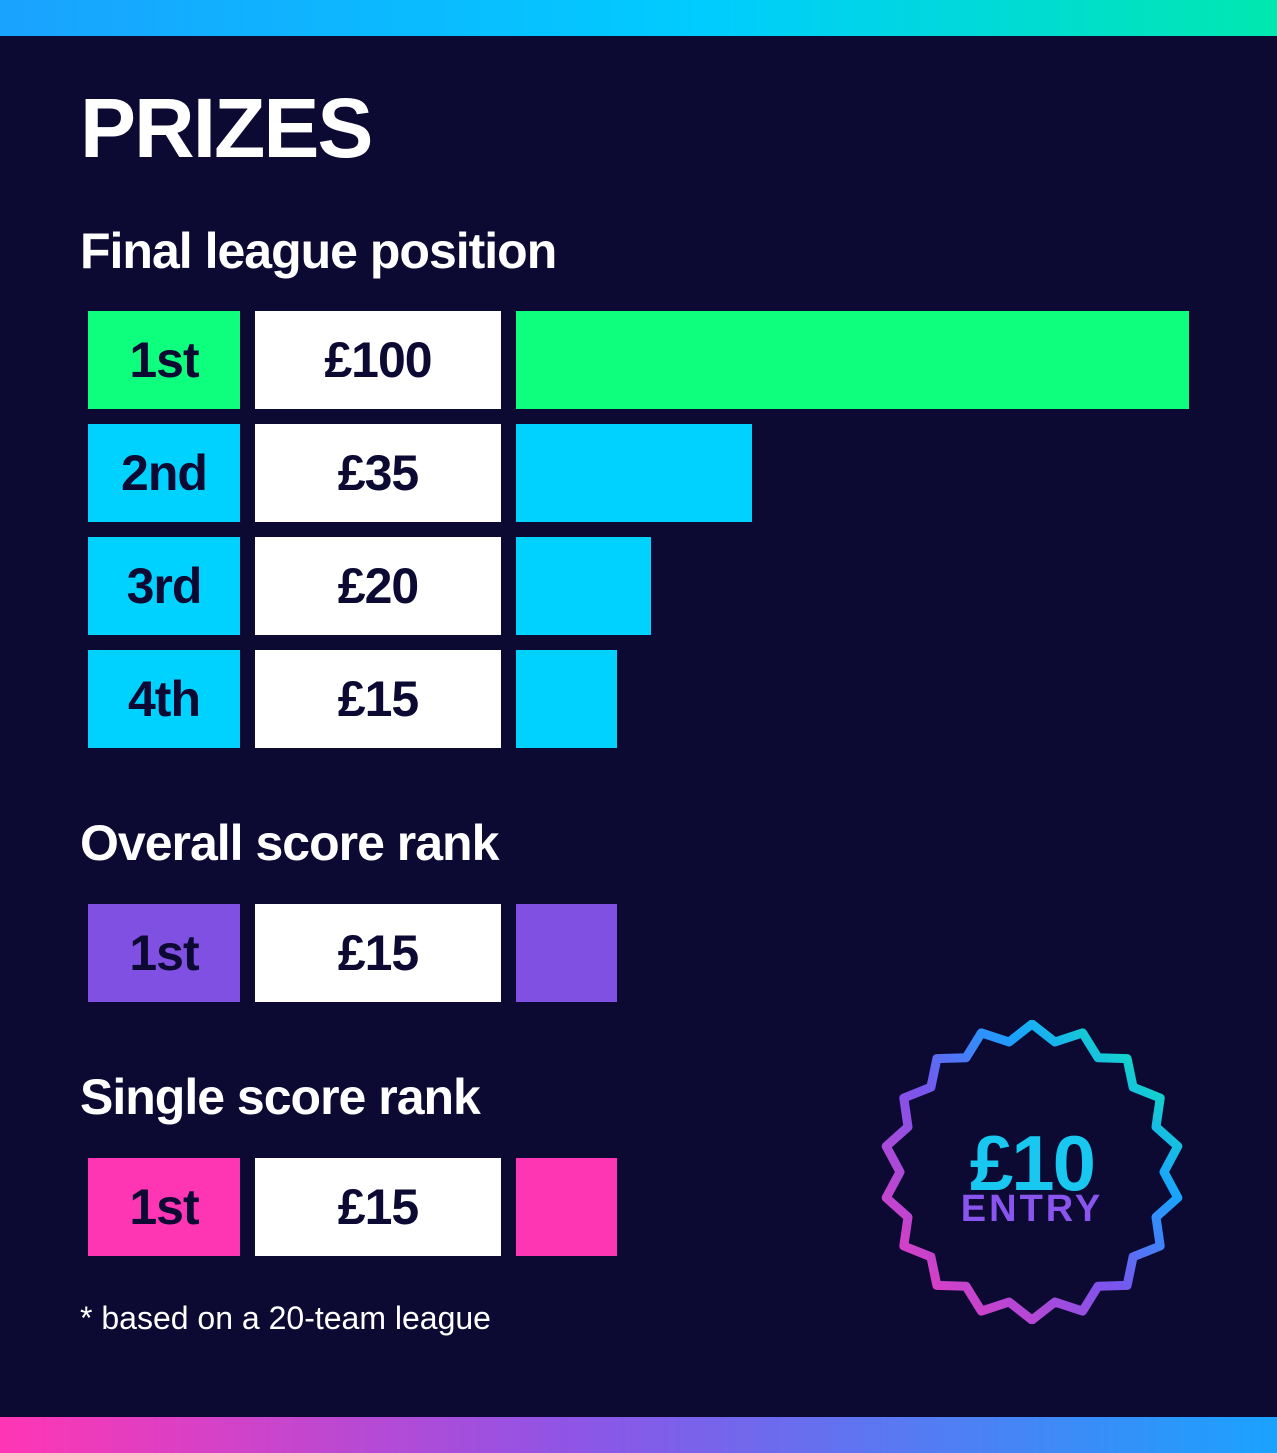  I want to click on prize-amount: £35, so click(378, 473).